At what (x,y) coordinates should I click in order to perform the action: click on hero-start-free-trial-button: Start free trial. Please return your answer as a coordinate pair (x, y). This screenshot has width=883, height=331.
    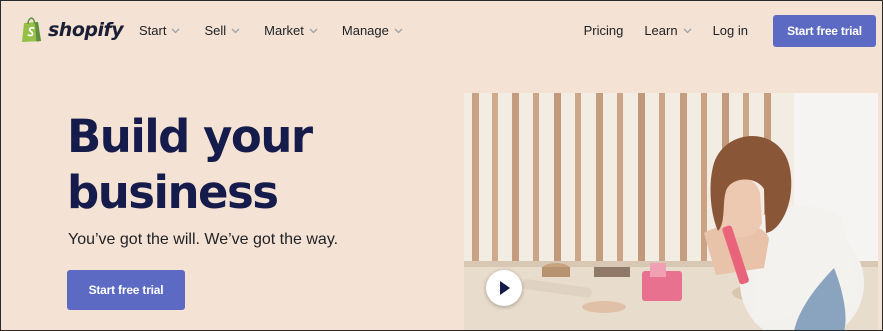
    Looking at the image, I should click on (126, 290).